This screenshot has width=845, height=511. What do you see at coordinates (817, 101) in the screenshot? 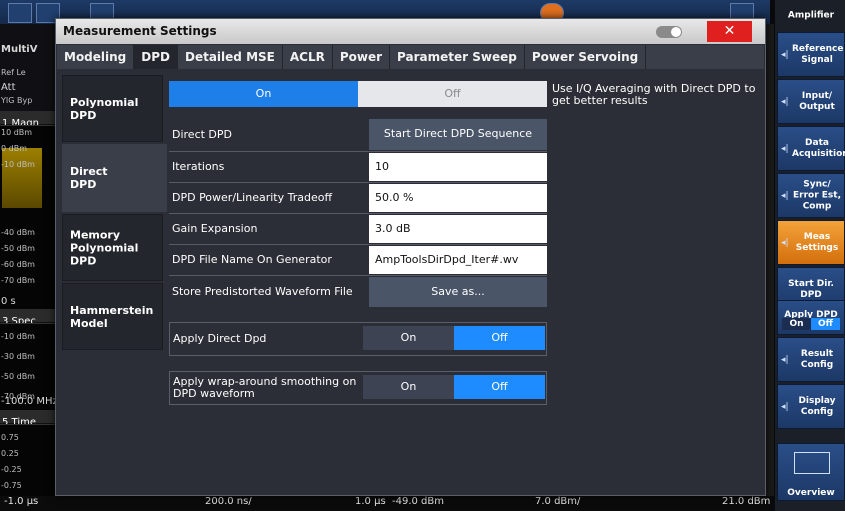
I see `softkey-label: Input/ Output` at bounding box center [817, 101].